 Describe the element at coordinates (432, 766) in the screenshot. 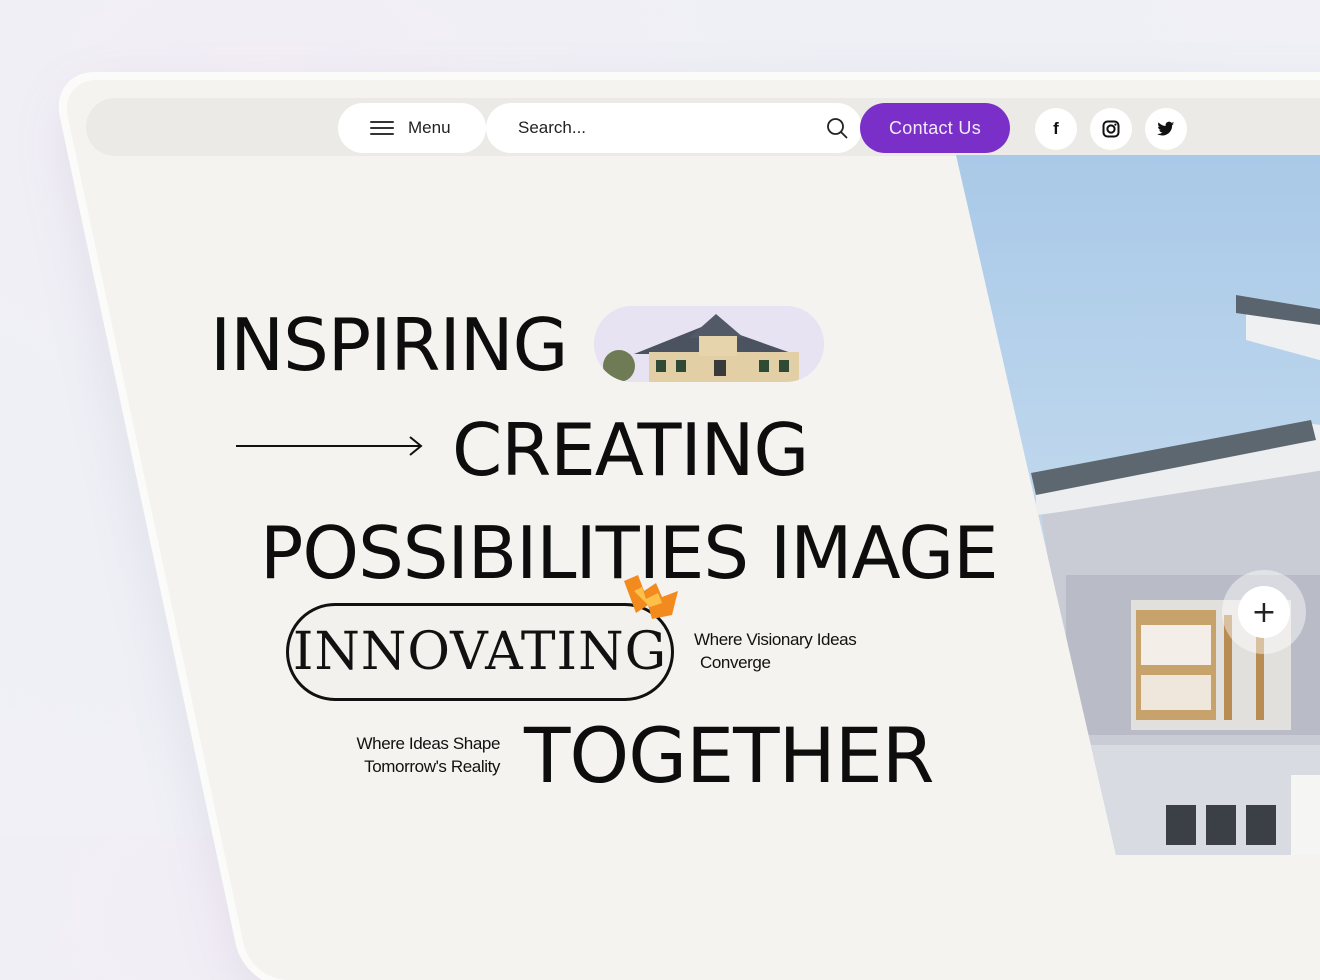

I see `tagline-ideas-line2: Tomorrow's Reality` at that location.